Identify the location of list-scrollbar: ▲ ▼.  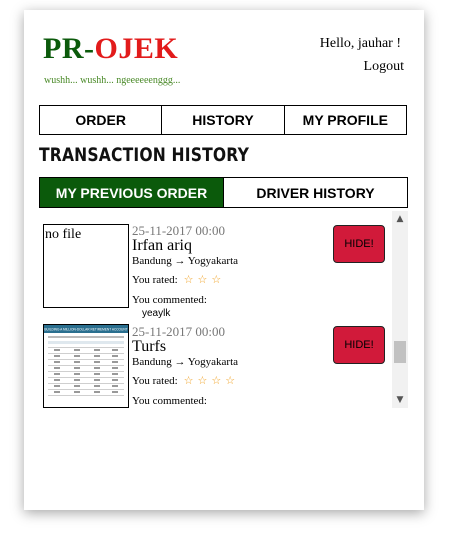
(400, 309).